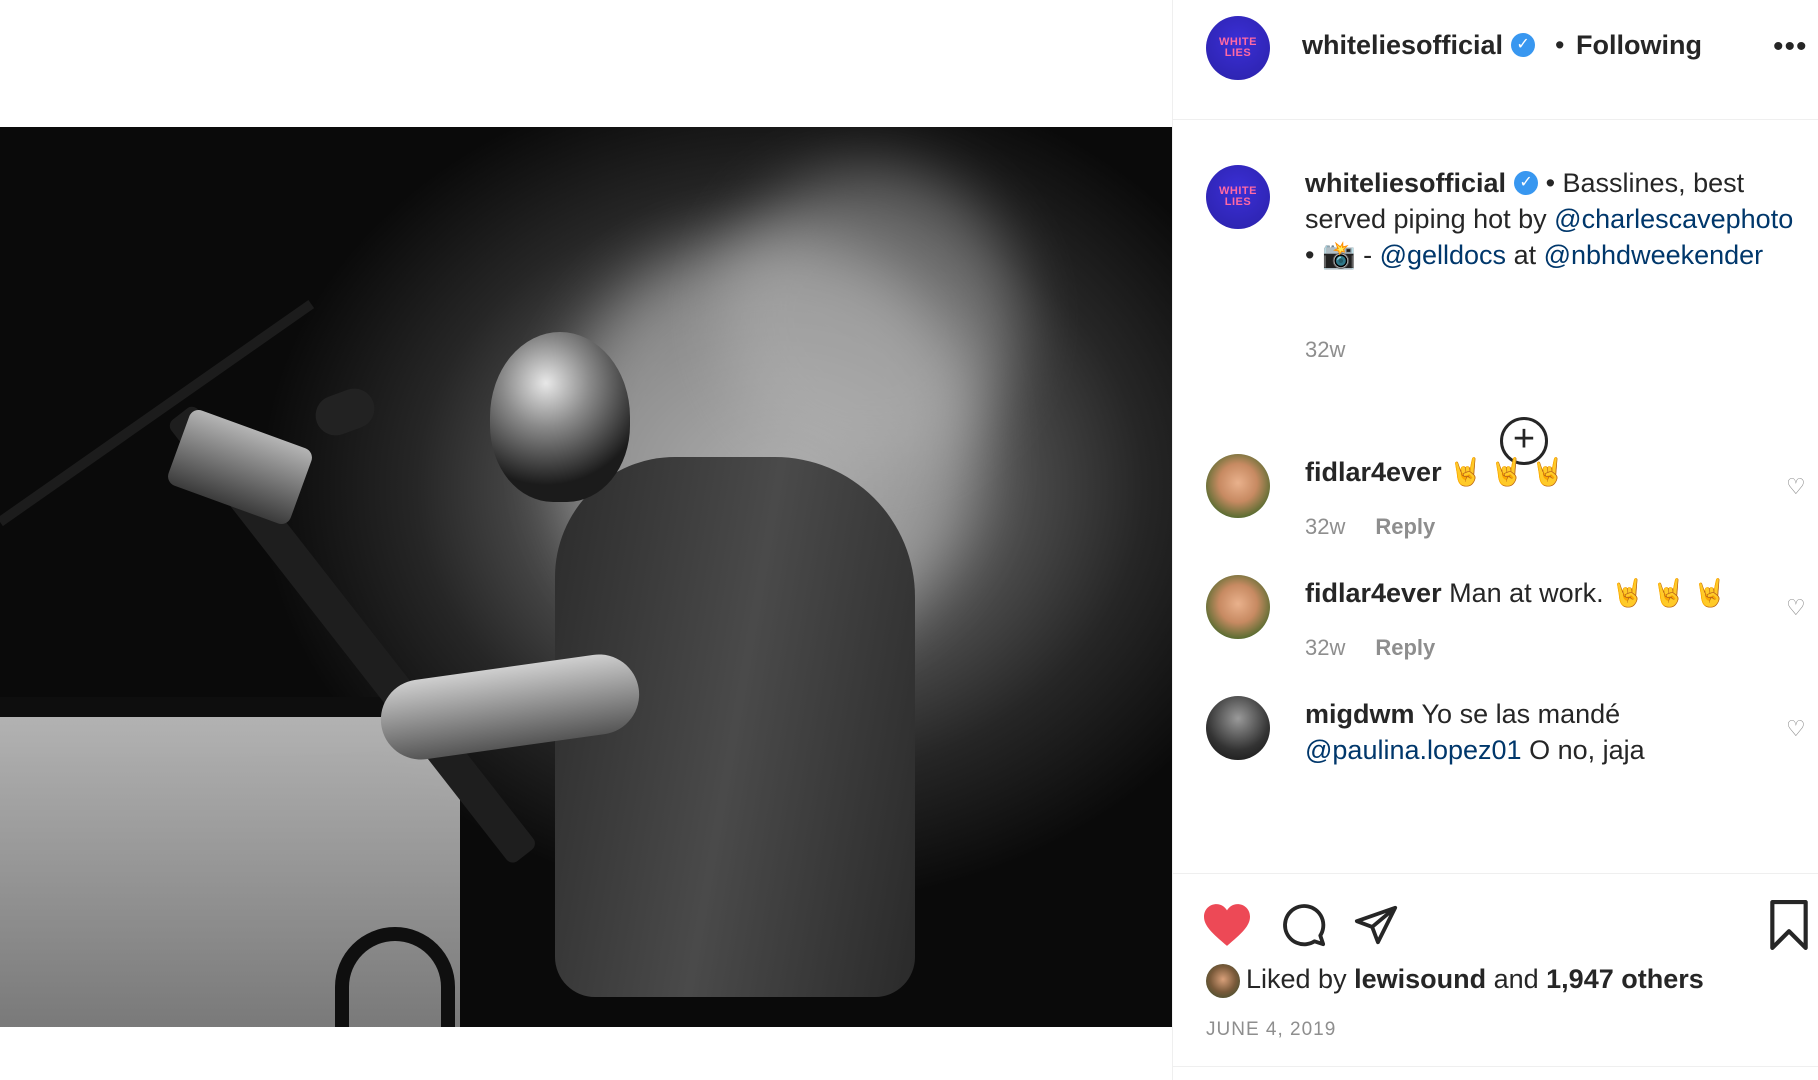 The image size is (1818, 1080). What do you see at coordinates (1516, 979) in the screenshot?
I see `likes-middle: and` at bounding box center [1516, 979].